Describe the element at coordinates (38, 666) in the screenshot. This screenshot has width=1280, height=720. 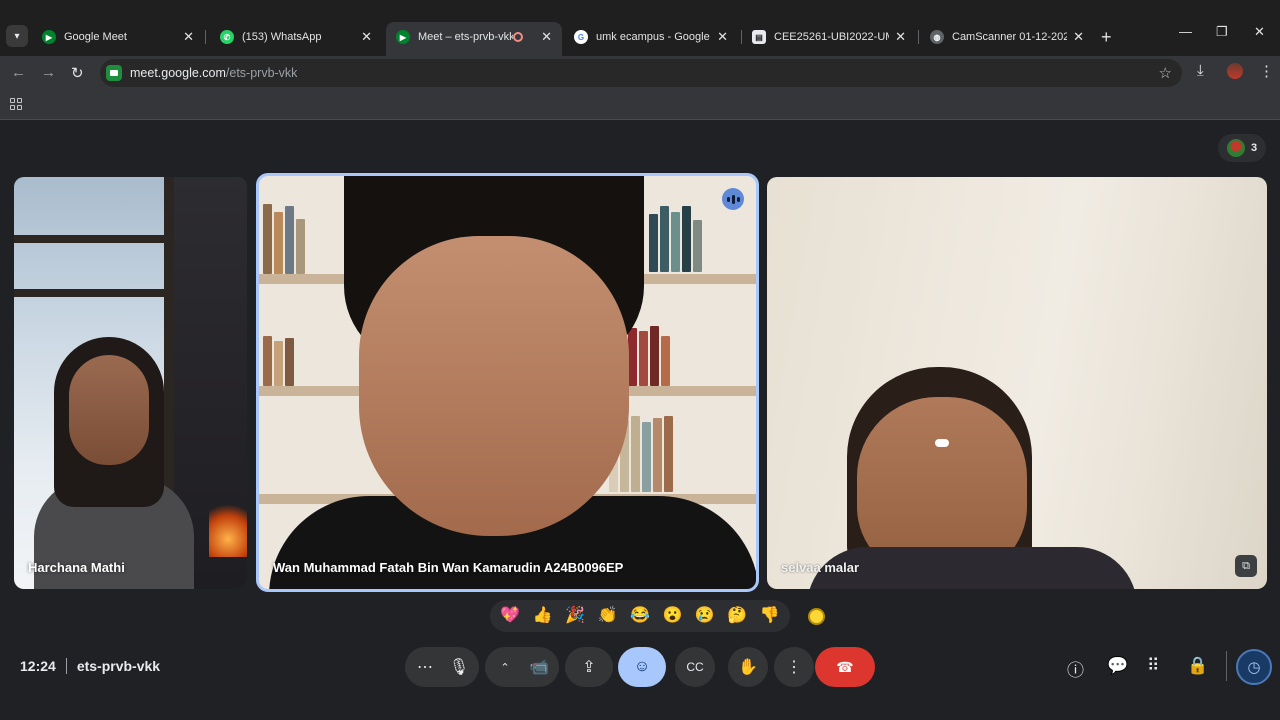
I see `meeting-time: 12:24` at that location.